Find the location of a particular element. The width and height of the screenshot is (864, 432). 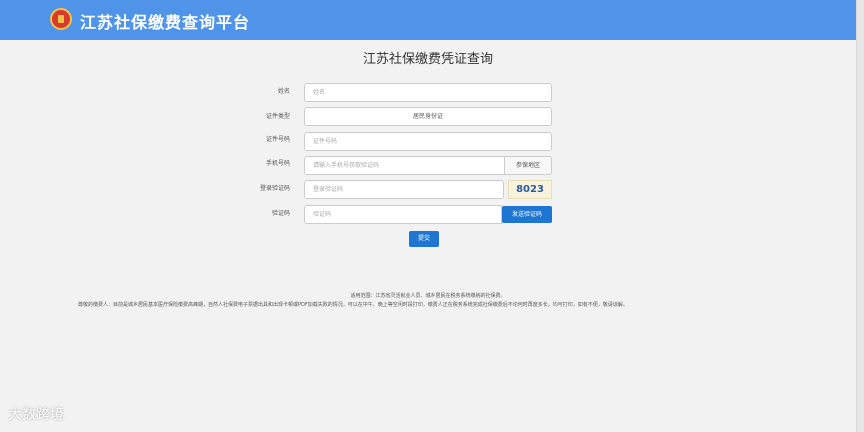

tax-emblem-icon is located at coordinates (61, 19).